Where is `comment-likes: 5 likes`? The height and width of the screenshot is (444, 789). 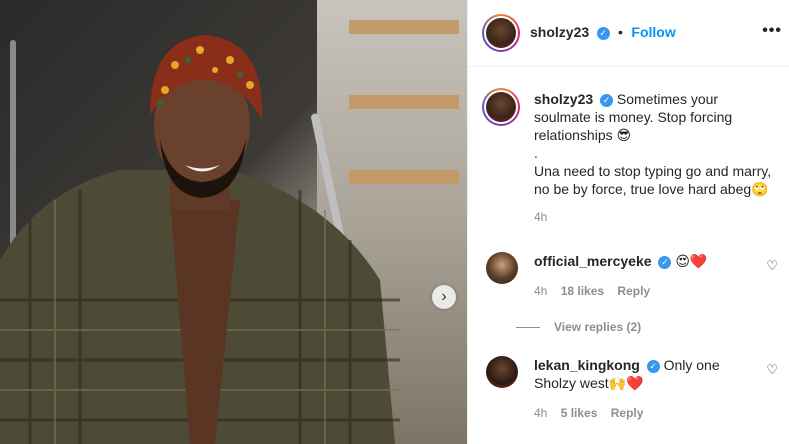
comment-likes: 5 likes is located at coordinates (579, 413).